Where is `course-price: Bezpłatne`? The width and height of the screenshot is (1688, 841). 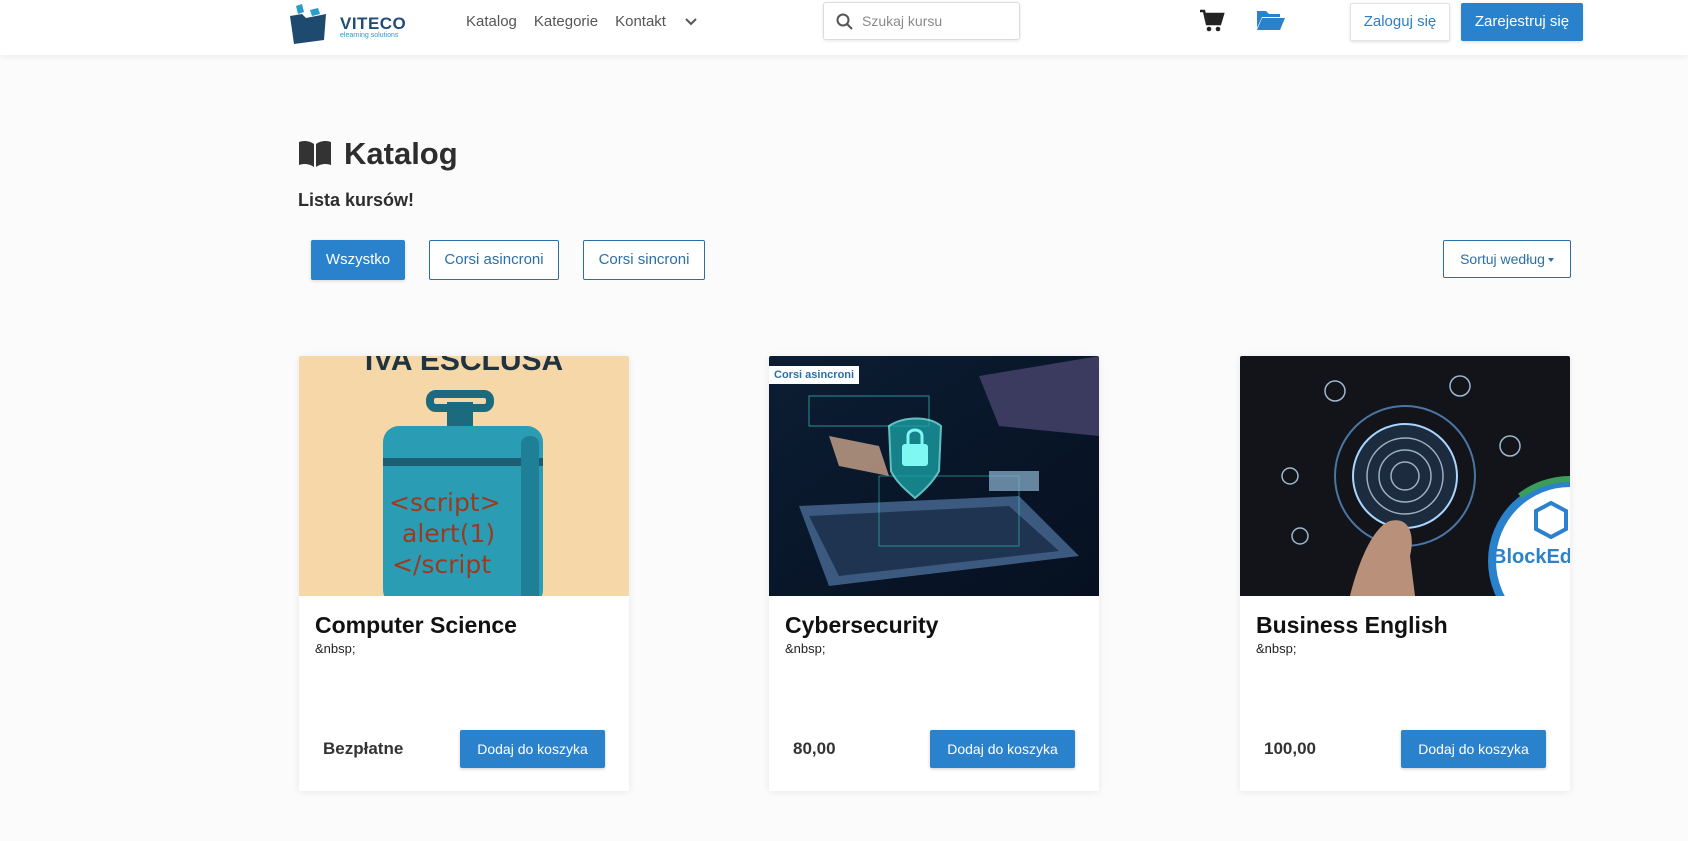
course-price: Bezpłatne is located at coordinates (363, 748).